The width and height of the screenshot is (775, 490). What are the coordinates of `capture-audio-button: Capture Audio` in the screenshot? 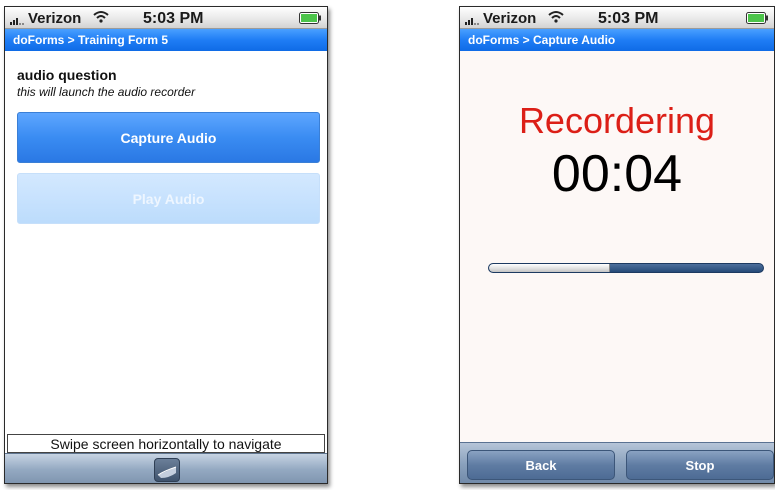 It's located at (168, 137).